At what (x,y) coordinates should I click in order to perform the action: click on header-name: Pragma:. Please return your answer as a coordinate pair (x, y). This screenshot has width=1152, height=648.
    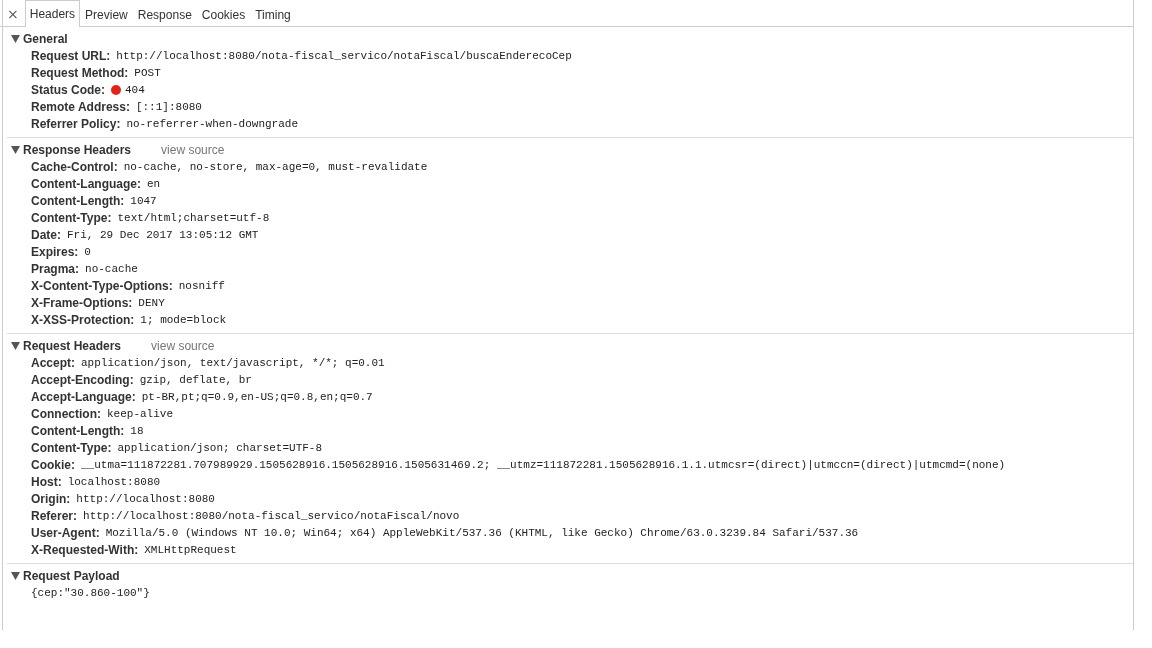
    Looking at the image, I should click on (55, 268).